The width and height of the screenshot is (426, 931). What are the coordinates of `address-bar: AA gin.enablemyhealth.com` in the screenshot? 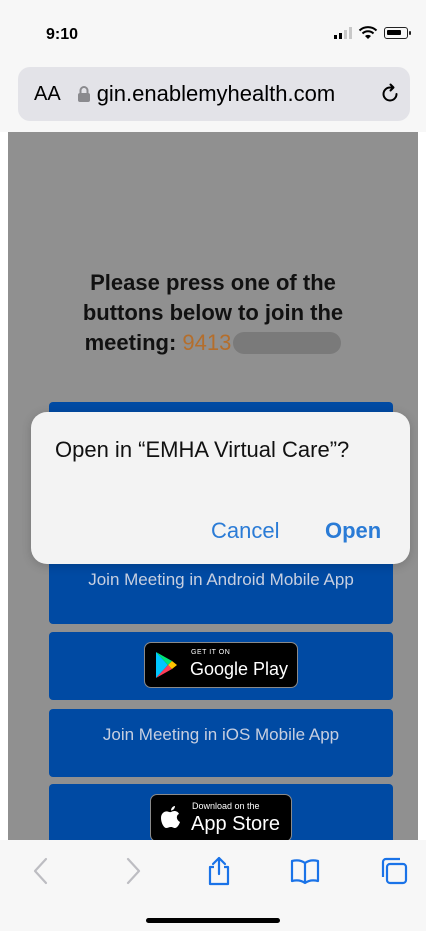 It's located at (214, 94).